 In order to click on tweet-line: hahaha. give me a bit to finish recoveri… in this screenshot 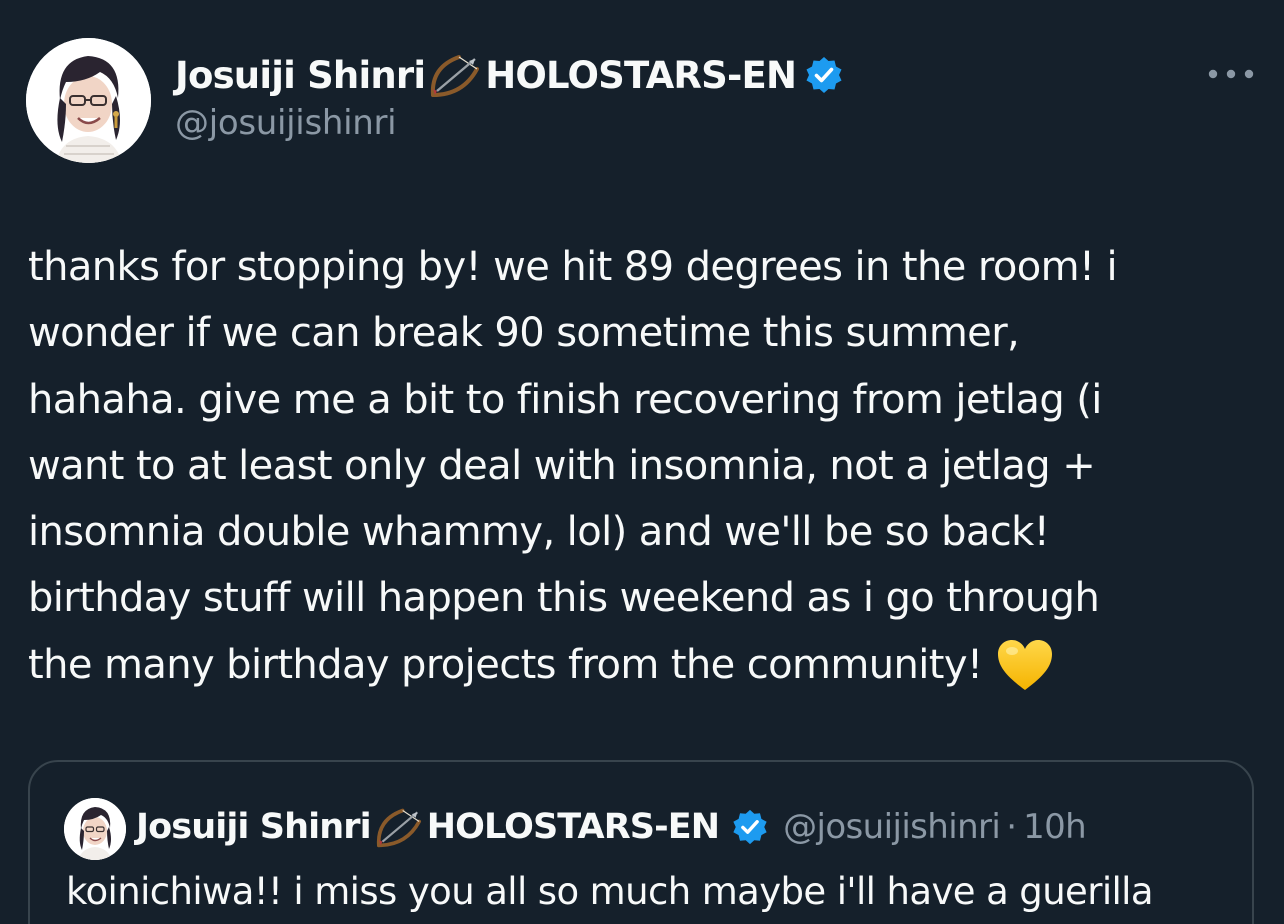, I will do `click(565, 399)`.